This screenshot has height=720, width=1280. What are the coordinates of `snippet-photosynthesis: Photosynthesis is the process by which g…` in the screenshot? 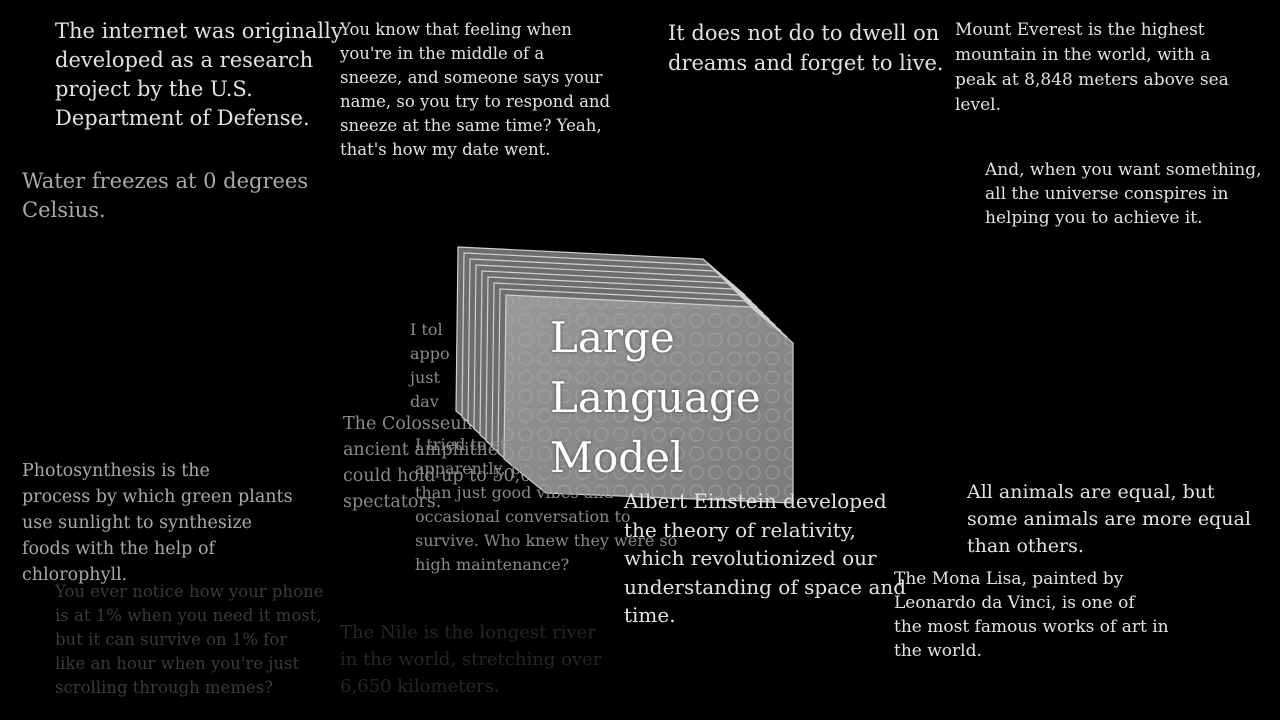 It's located at (157, 523).